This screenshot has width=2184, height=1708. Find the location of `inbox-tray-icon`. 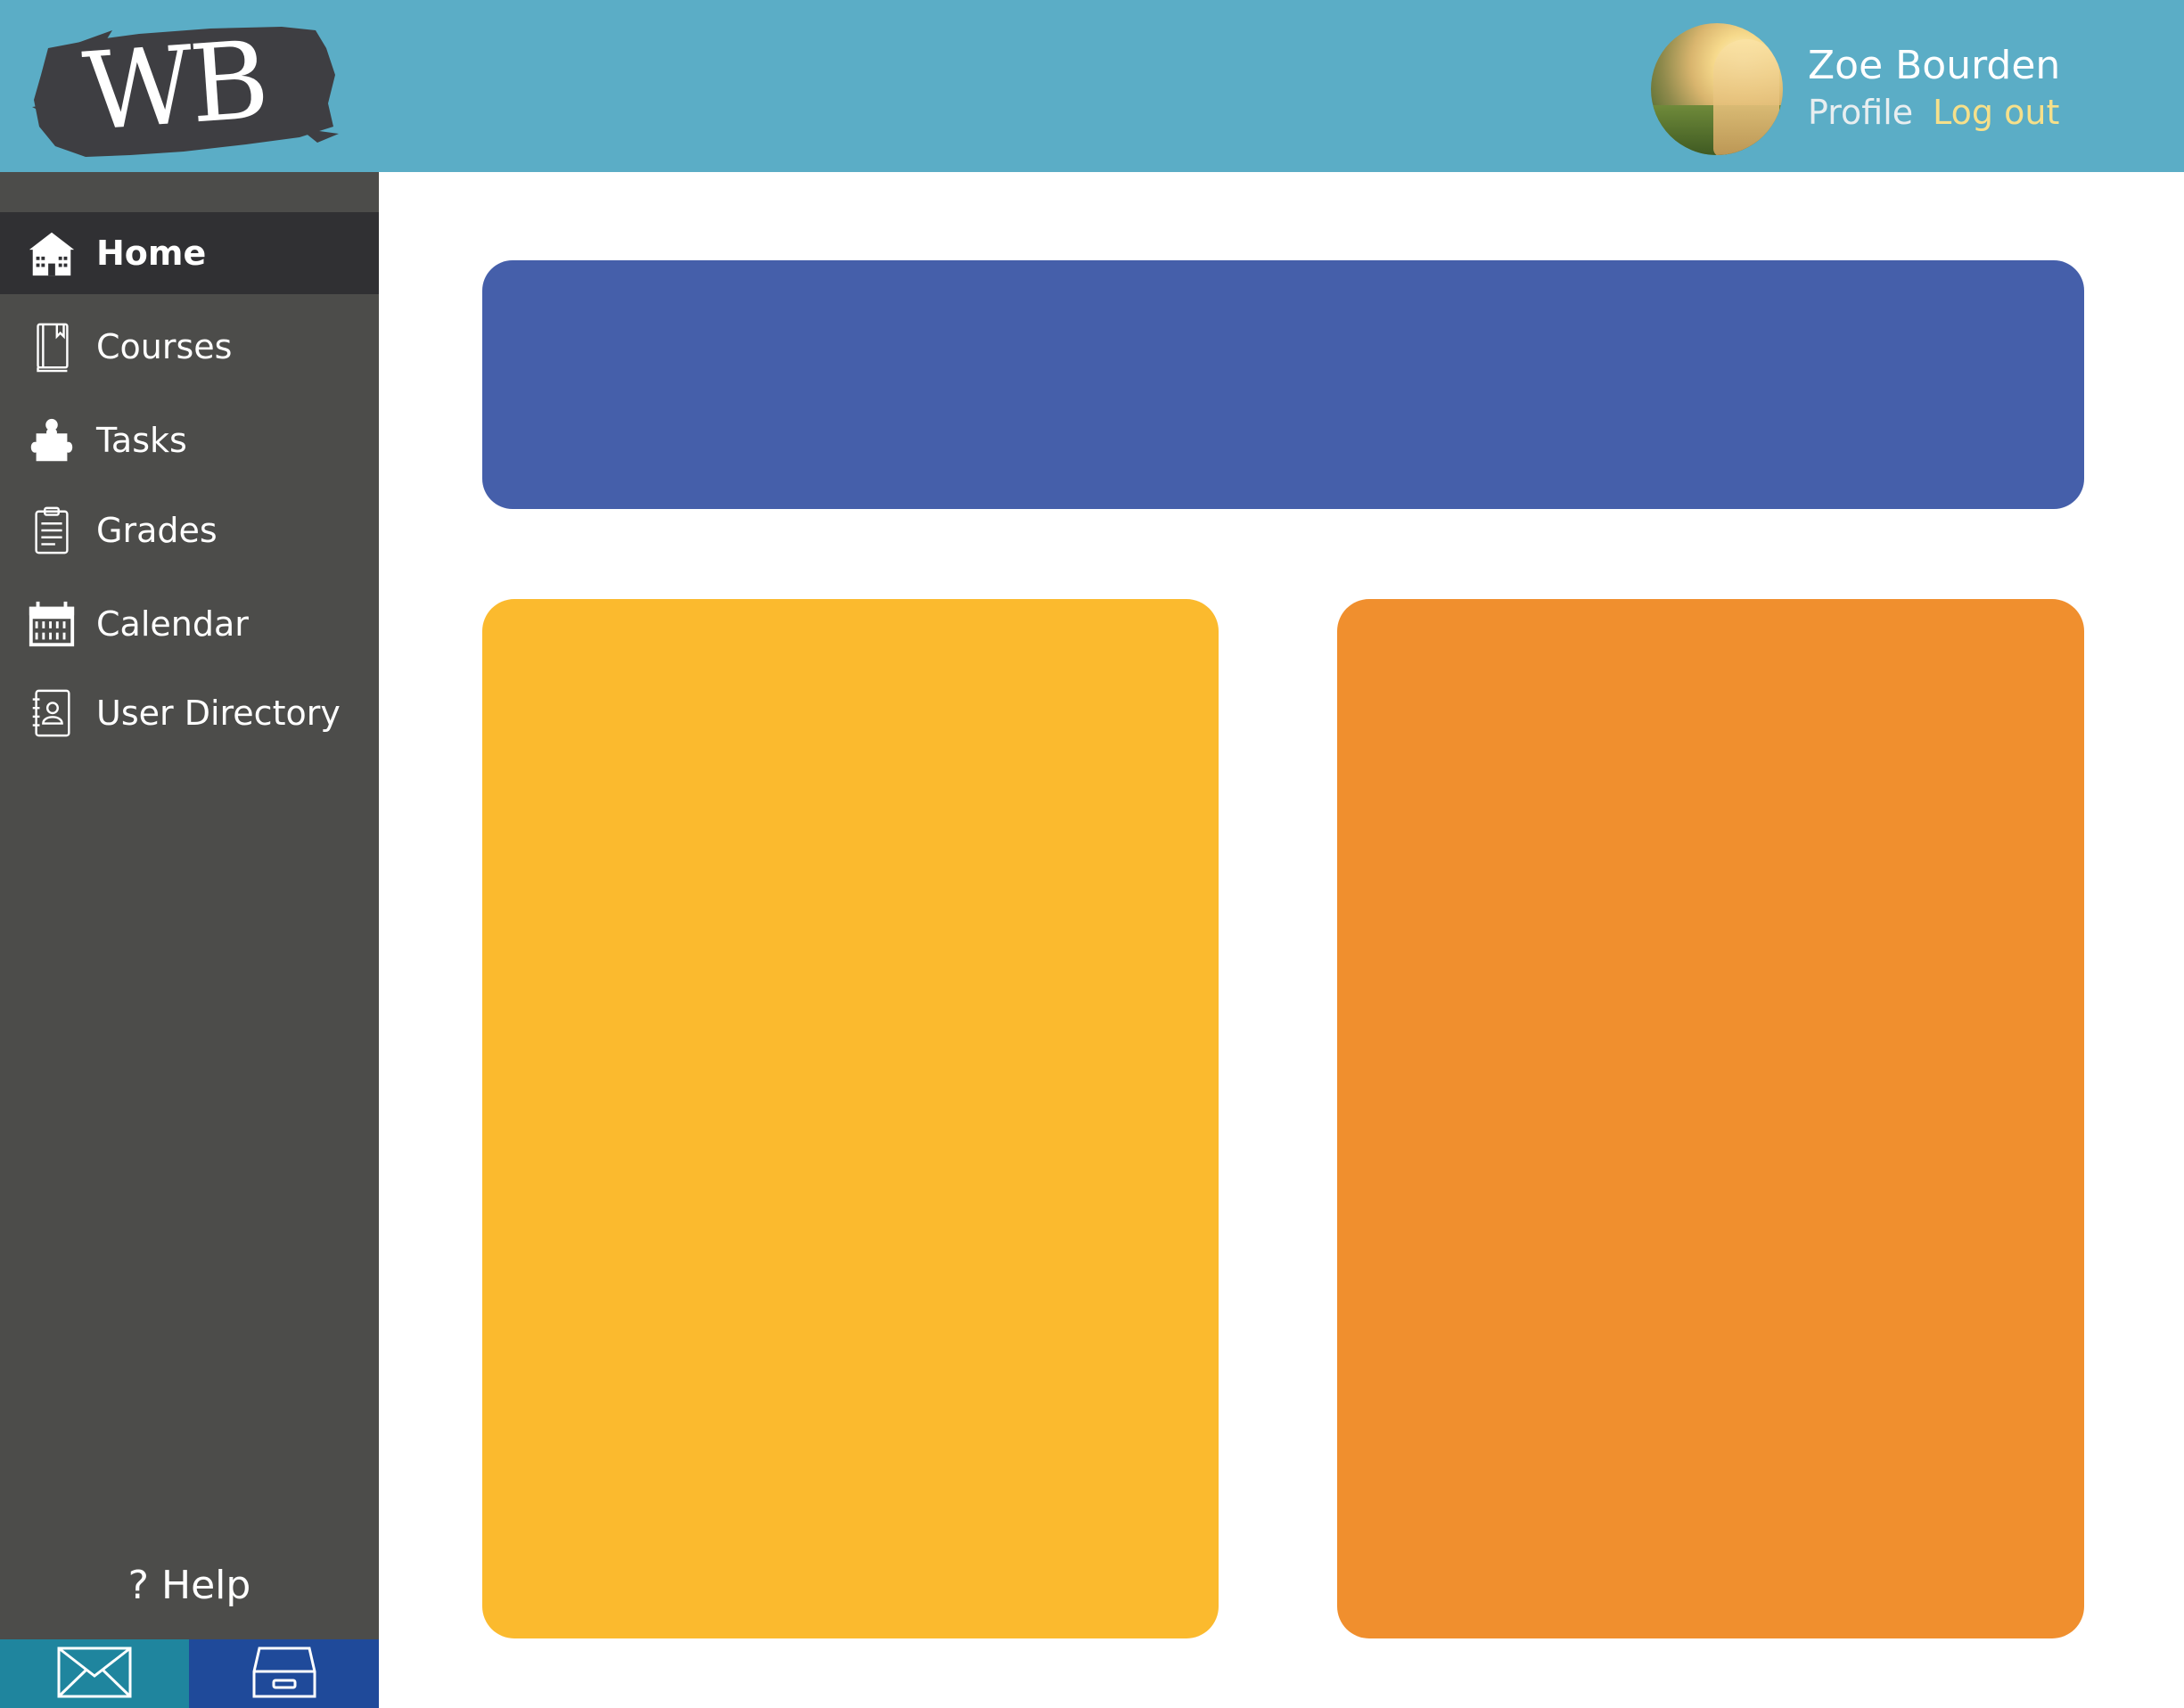

inbox-tray-icon is located at coordinates (284, 1674).